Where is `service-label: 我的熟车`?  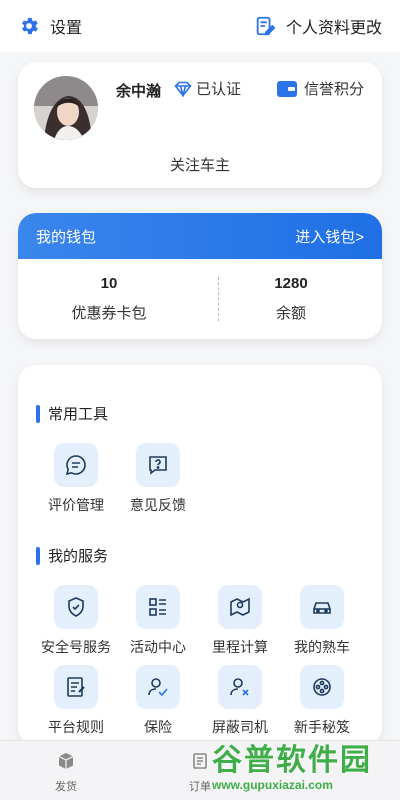 service-label: 我的熟车 is located at coordinates (322, 647).